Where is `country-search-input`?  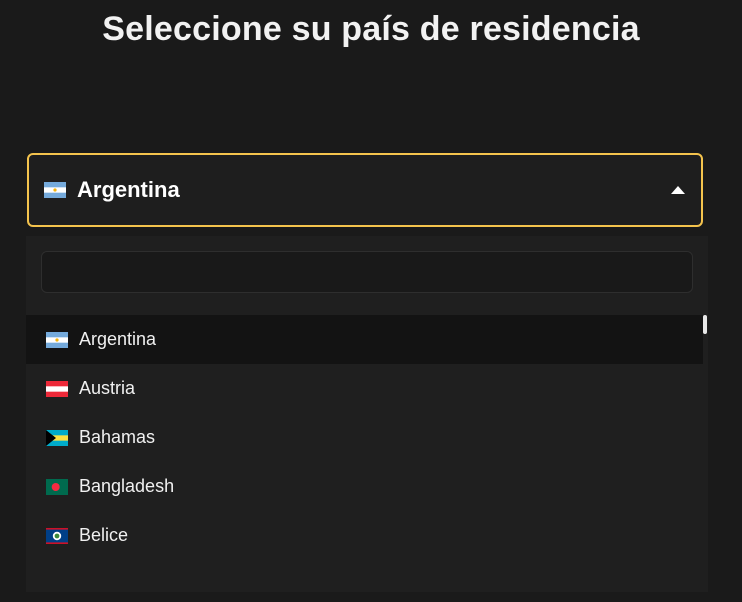 country-search-input is located at coordinates (367, 272).